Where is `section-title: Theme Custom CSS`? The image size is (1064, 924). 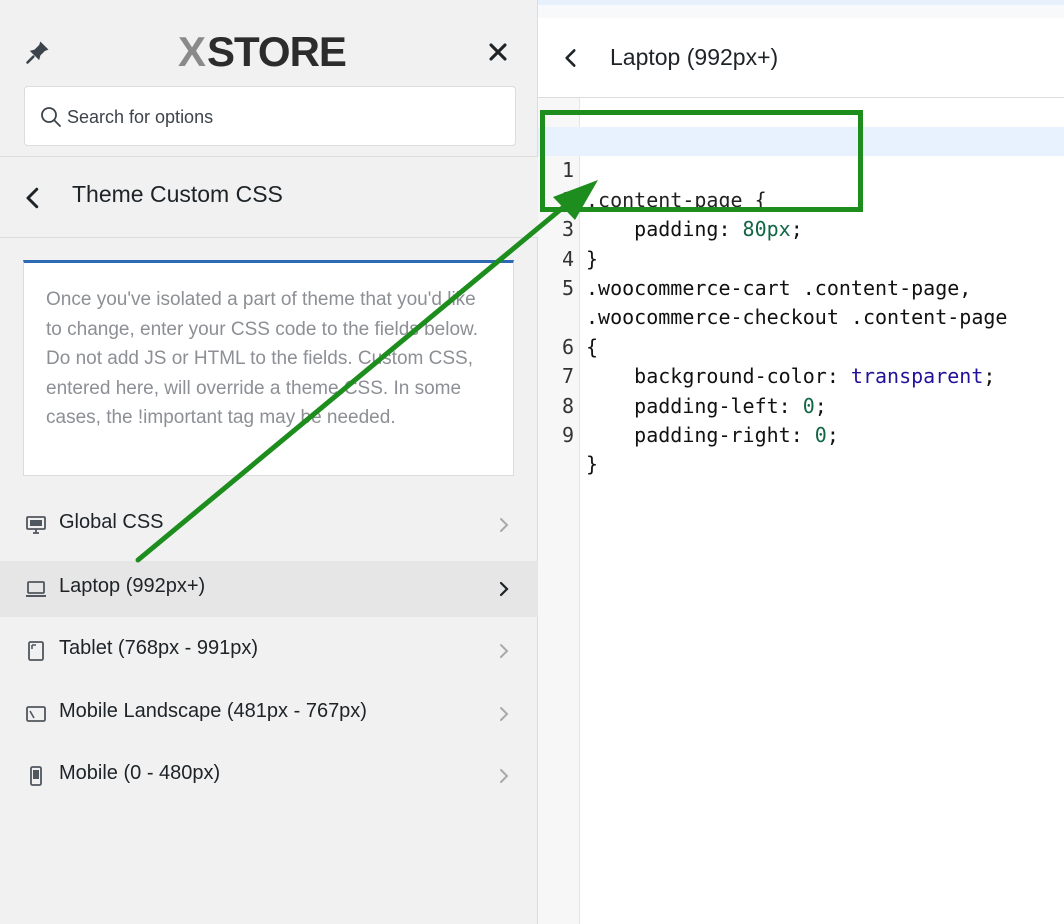
section-title: Theme Custom CSS is located at coordinates (177, 194).